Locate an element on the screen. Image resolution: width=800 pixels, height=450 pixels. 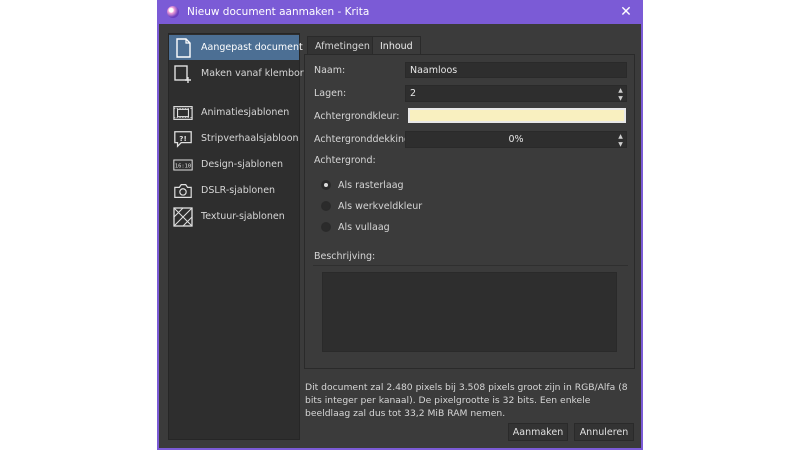
description-textarea is located at coordinates (469, 312).